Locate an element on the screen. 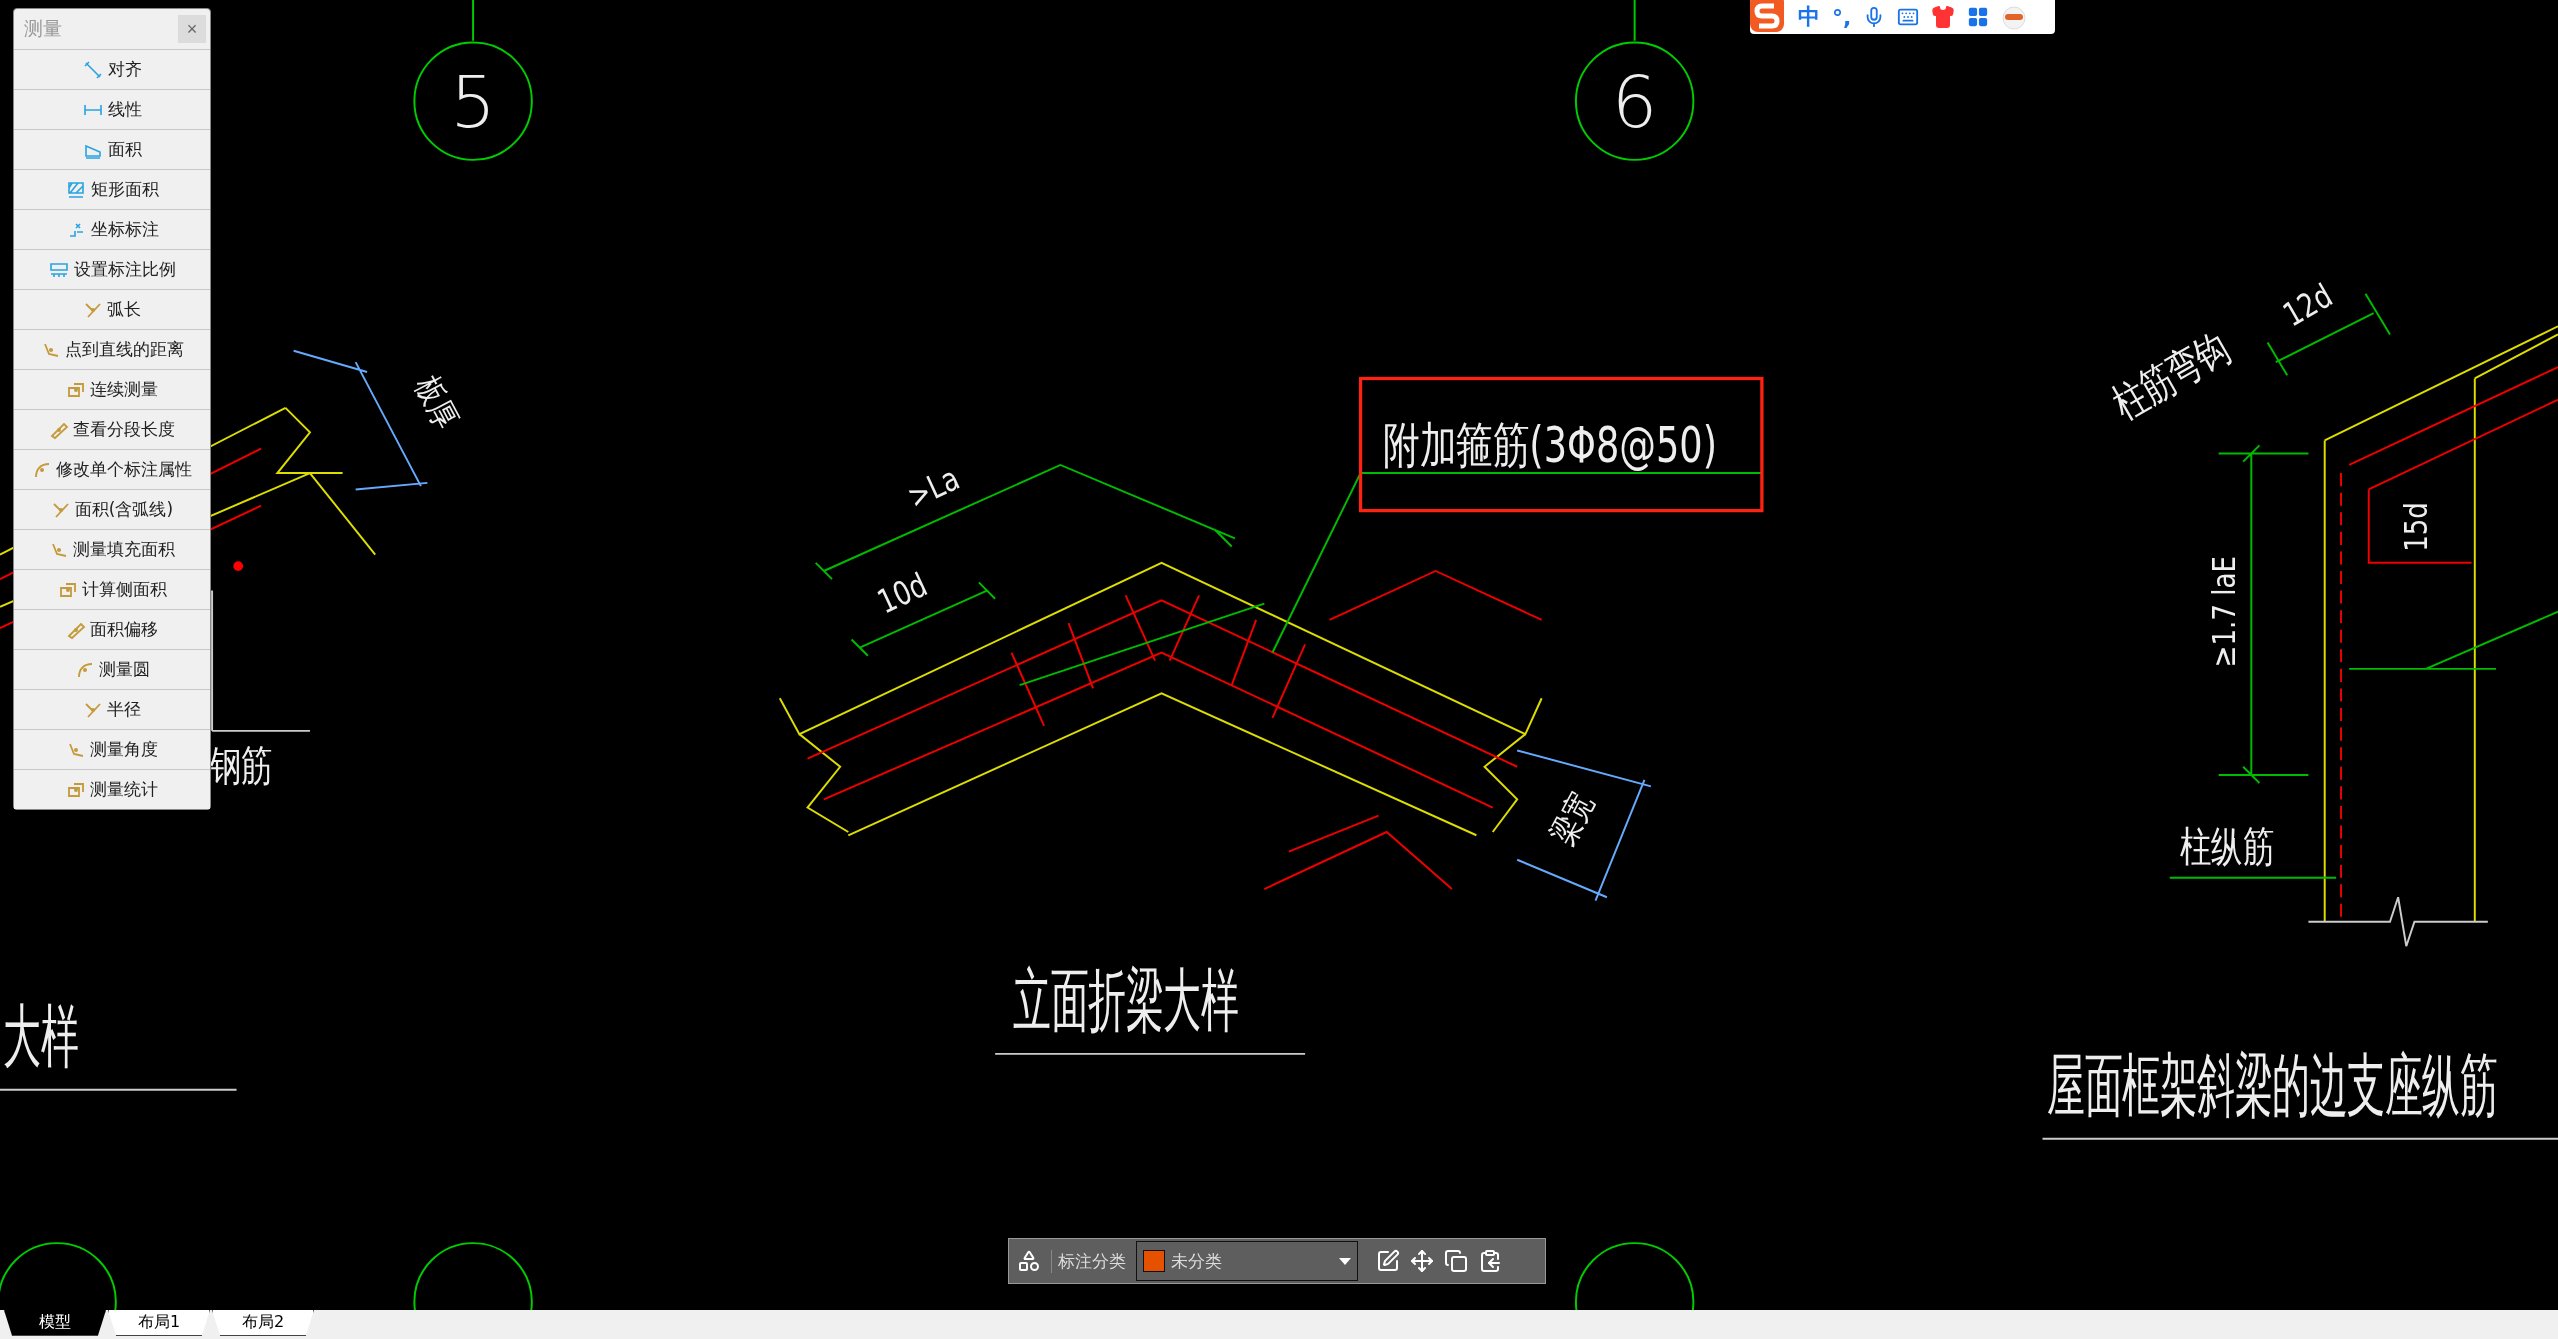 Image resolution: width=2558 pixels, height=1339 pixels. apps-icon is located at coordinates (1978, 17).